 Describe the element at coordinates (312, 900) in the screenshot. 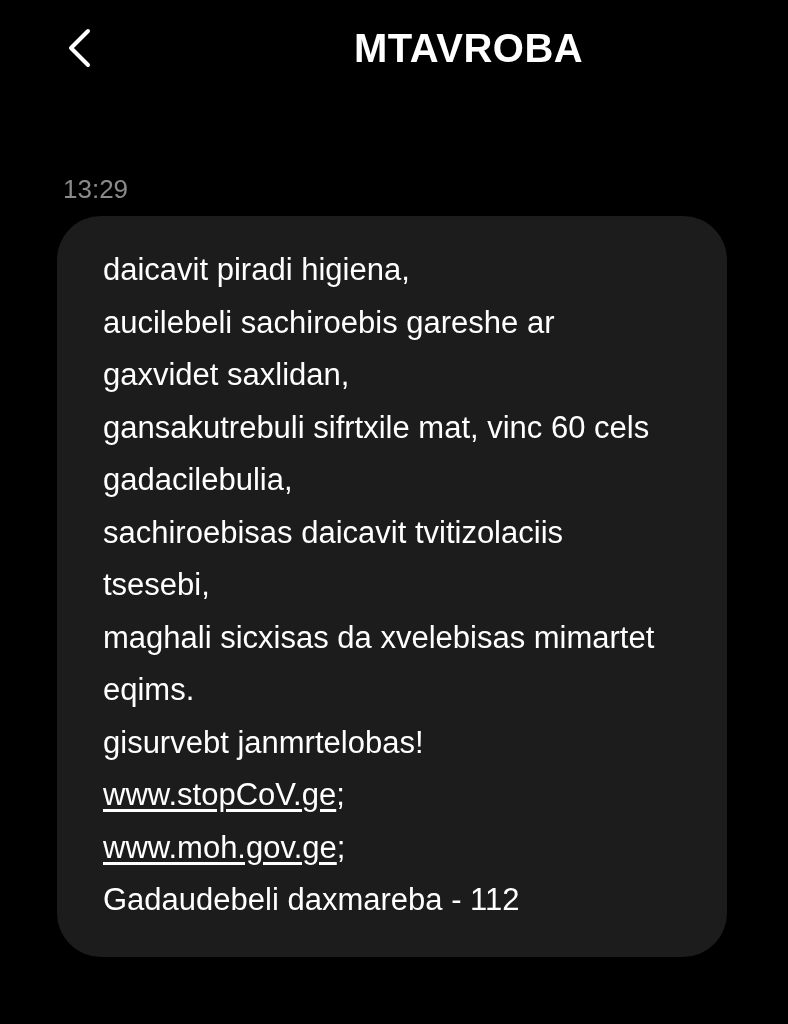

I see `message-text: Gadaudebeli daxmareba - 112` at that location.